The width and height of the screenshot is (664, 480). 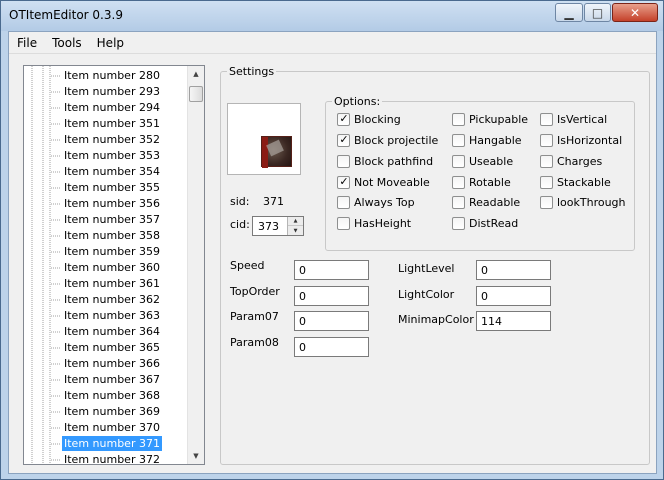 What do you see at coordinates (584, 182) in the screenshot?
I see `option-label: Stackable` at bounding box center [584, 182].